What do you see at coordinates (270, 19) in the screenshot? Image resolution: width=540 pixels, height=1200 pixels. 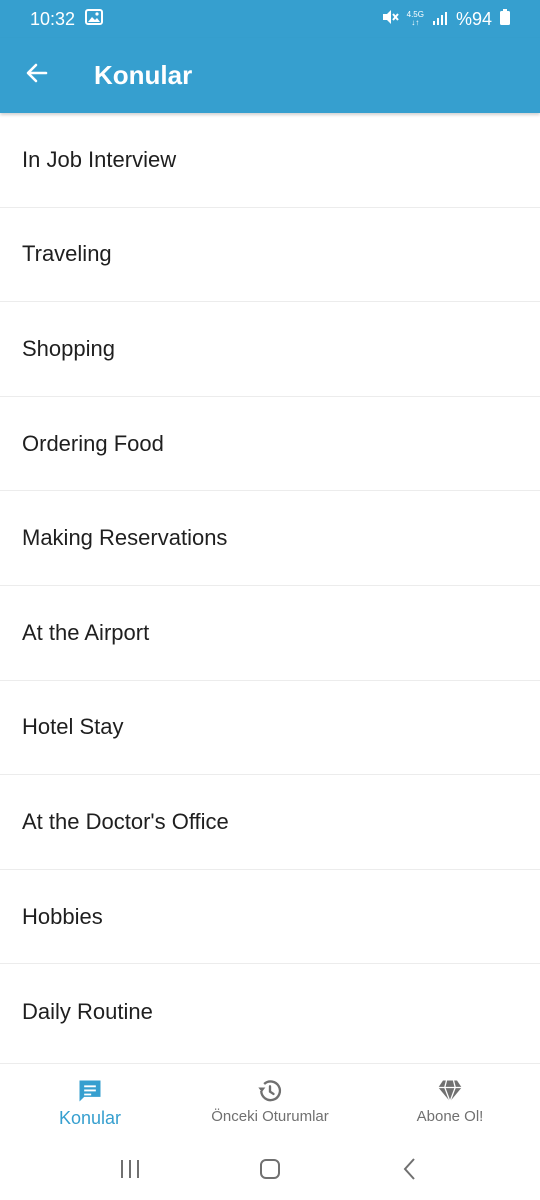 I see `status-bar: 10:32 4.5G ↓↑ %94` at bounding box center [270, 19].